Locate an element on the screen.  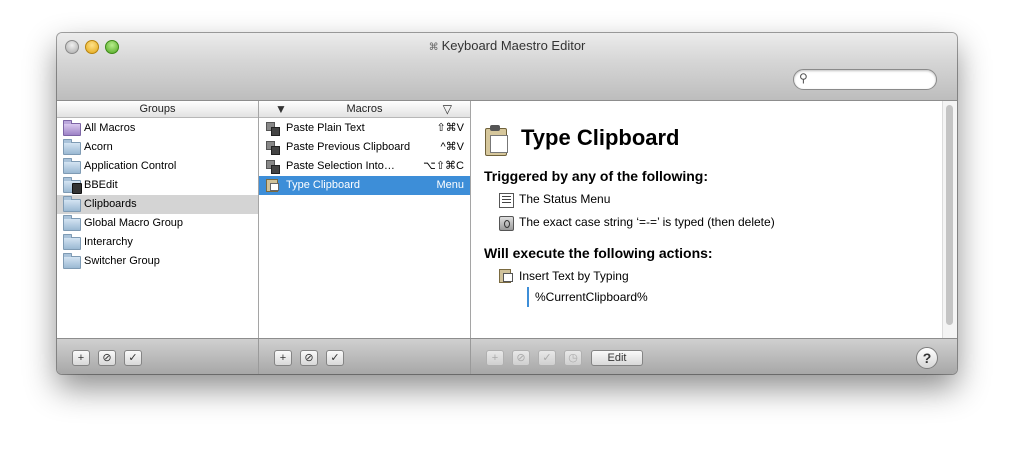
add-group-button: + is located at coordinates (81, 358).